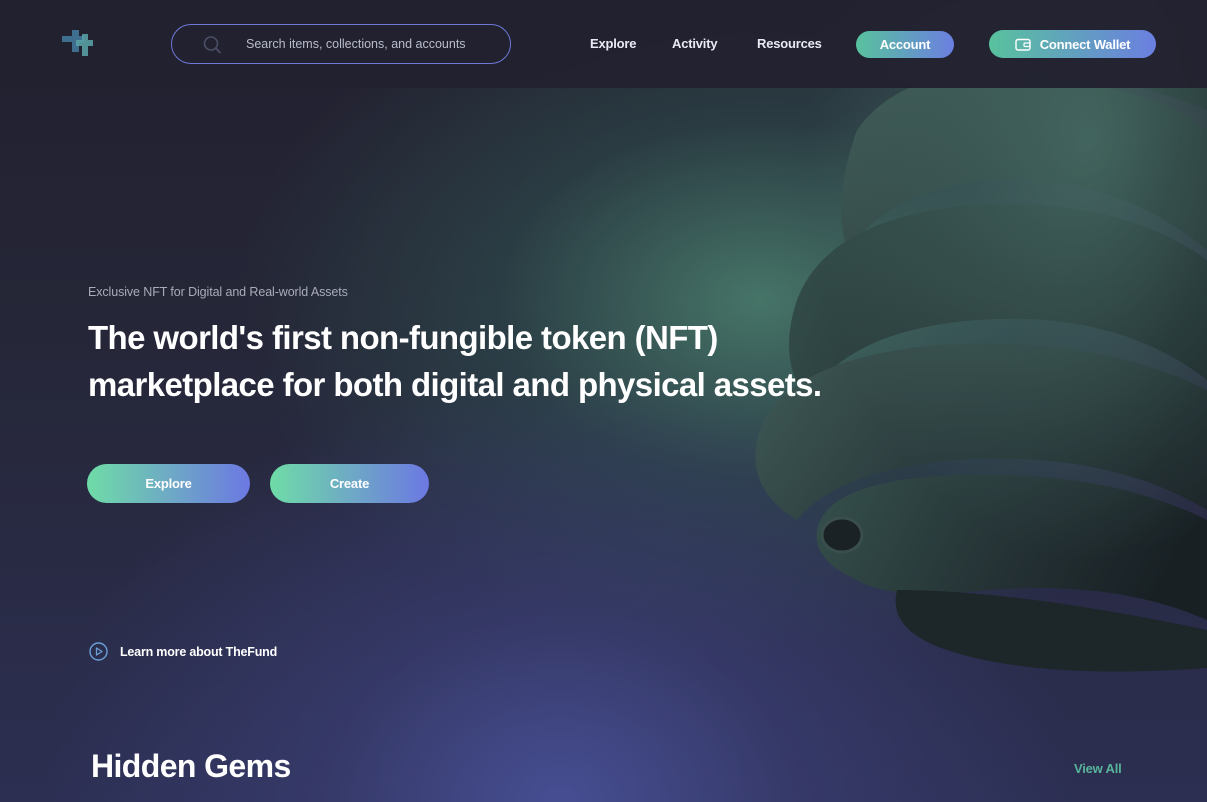  I want to click on view-all-link: View All, so click(1098, 768).